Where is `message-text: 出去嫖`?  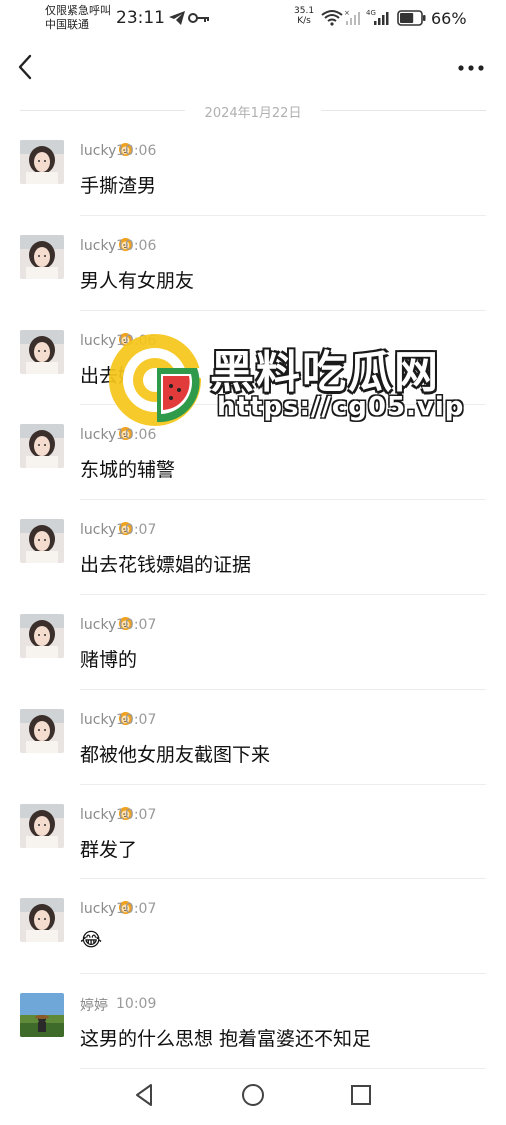 message-text: 出去嫖 is located at coordinates (109, 375).